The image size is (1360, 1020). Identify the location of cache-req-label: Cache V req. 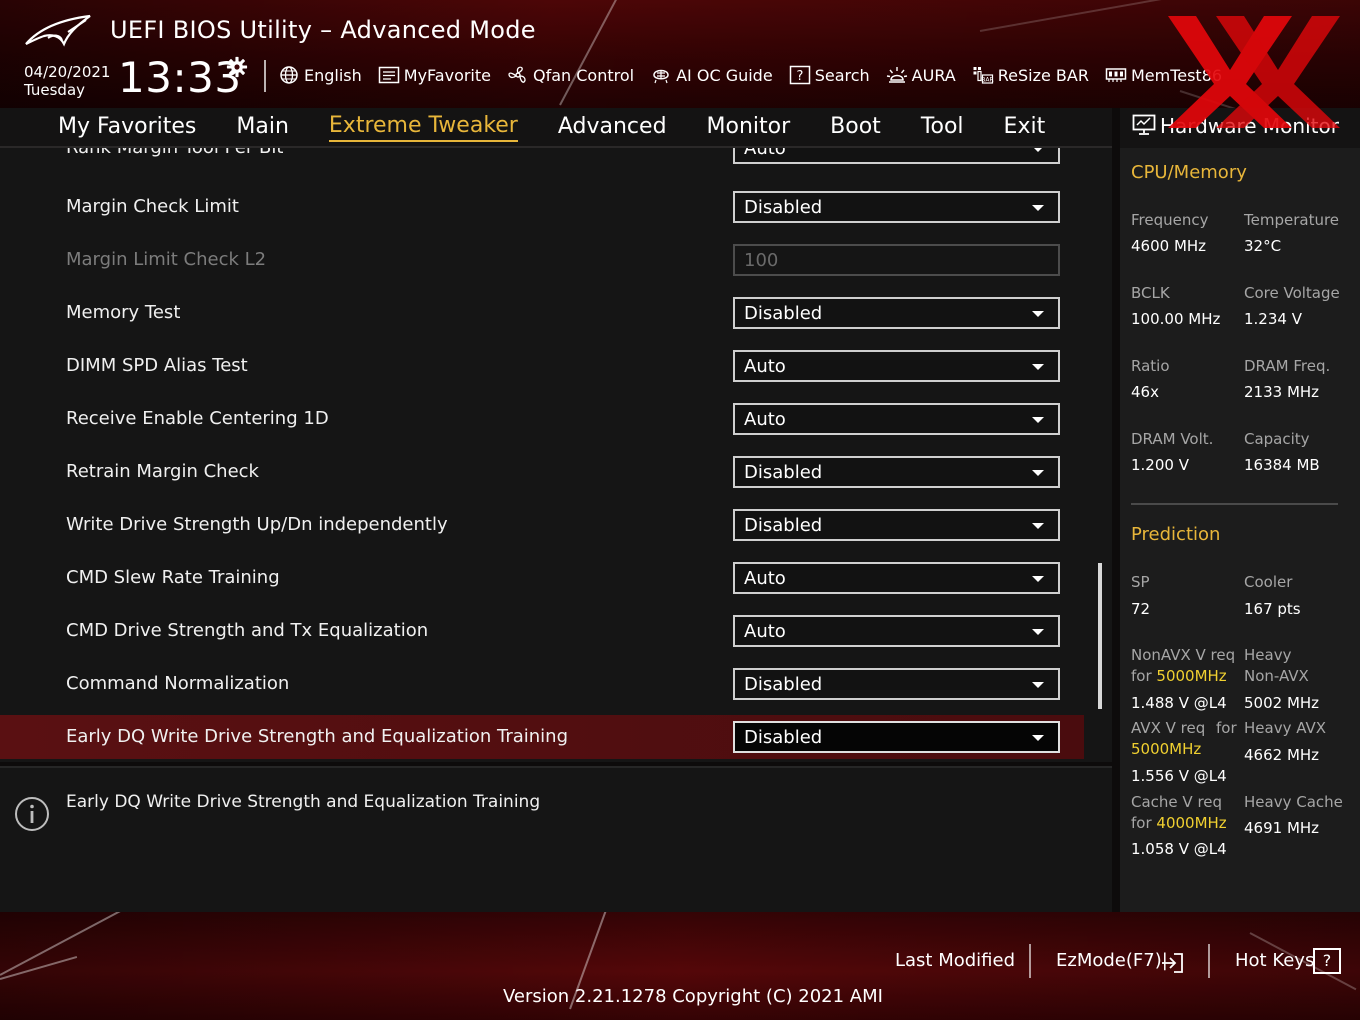
(1177, 802).